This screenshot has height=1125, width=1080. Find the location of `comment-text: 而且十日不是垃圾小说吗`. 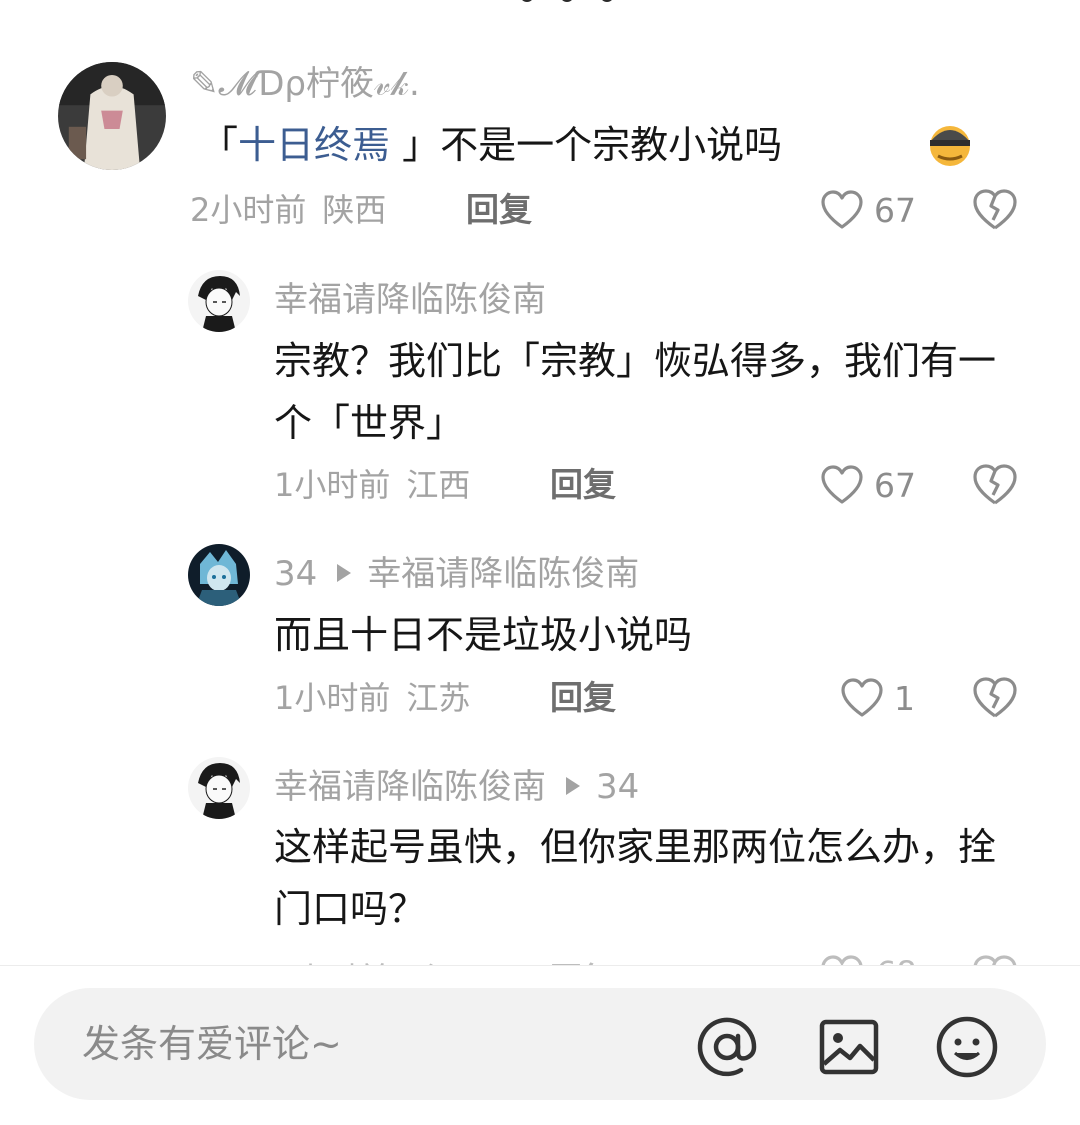

comment-text: 而且十日不是垃圾小说吗 is located at coordinates (483, 635).